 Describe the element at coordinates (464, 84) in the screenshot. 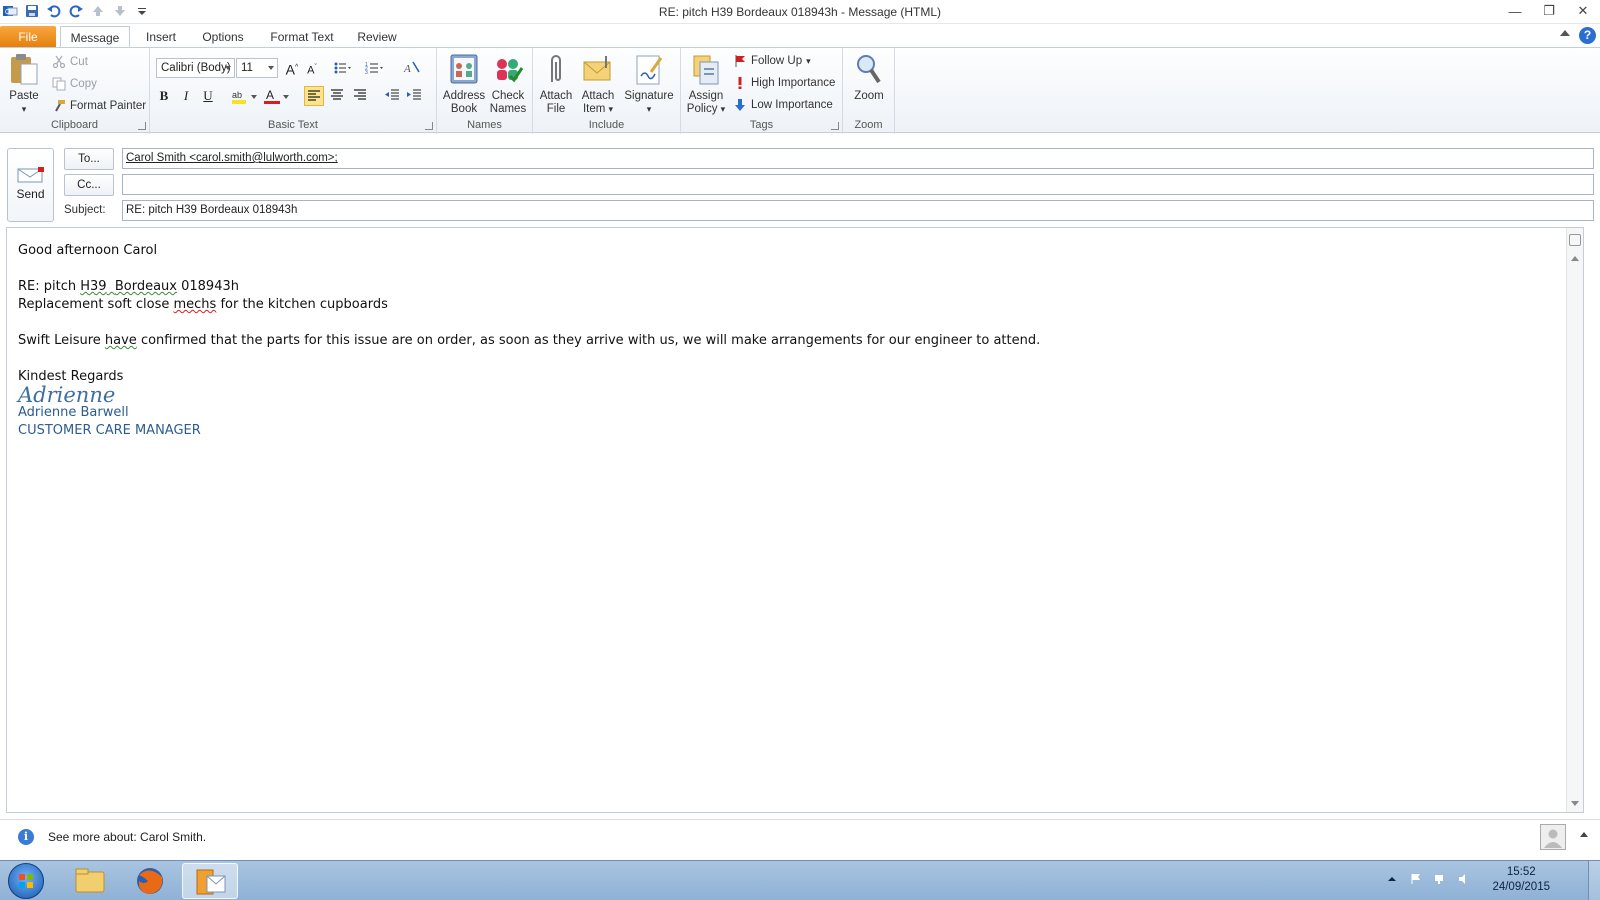

I see `address-book-button: Address Book` at that location.